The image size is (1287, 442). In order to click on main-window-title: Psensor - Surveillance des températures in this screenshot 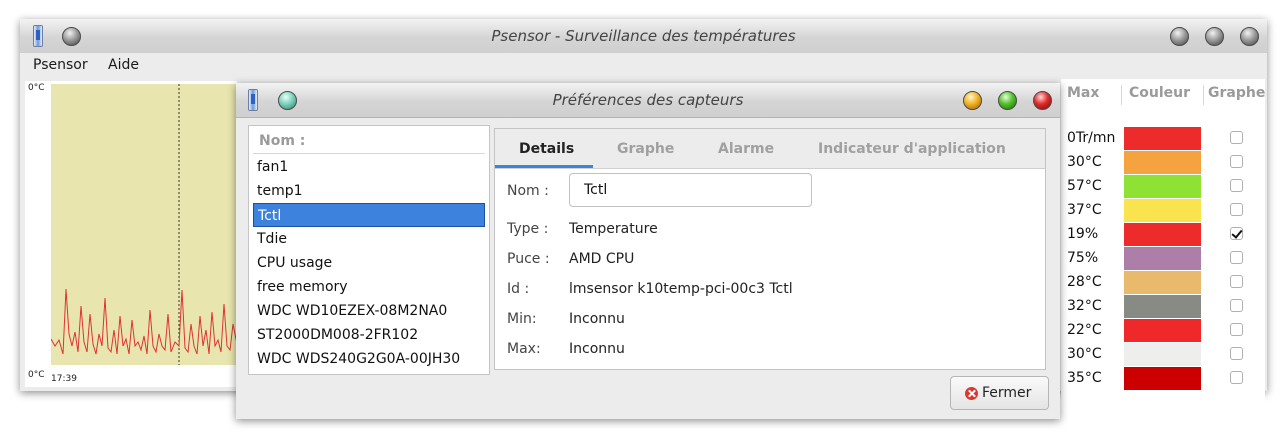, I will do `click(643, 36)`.